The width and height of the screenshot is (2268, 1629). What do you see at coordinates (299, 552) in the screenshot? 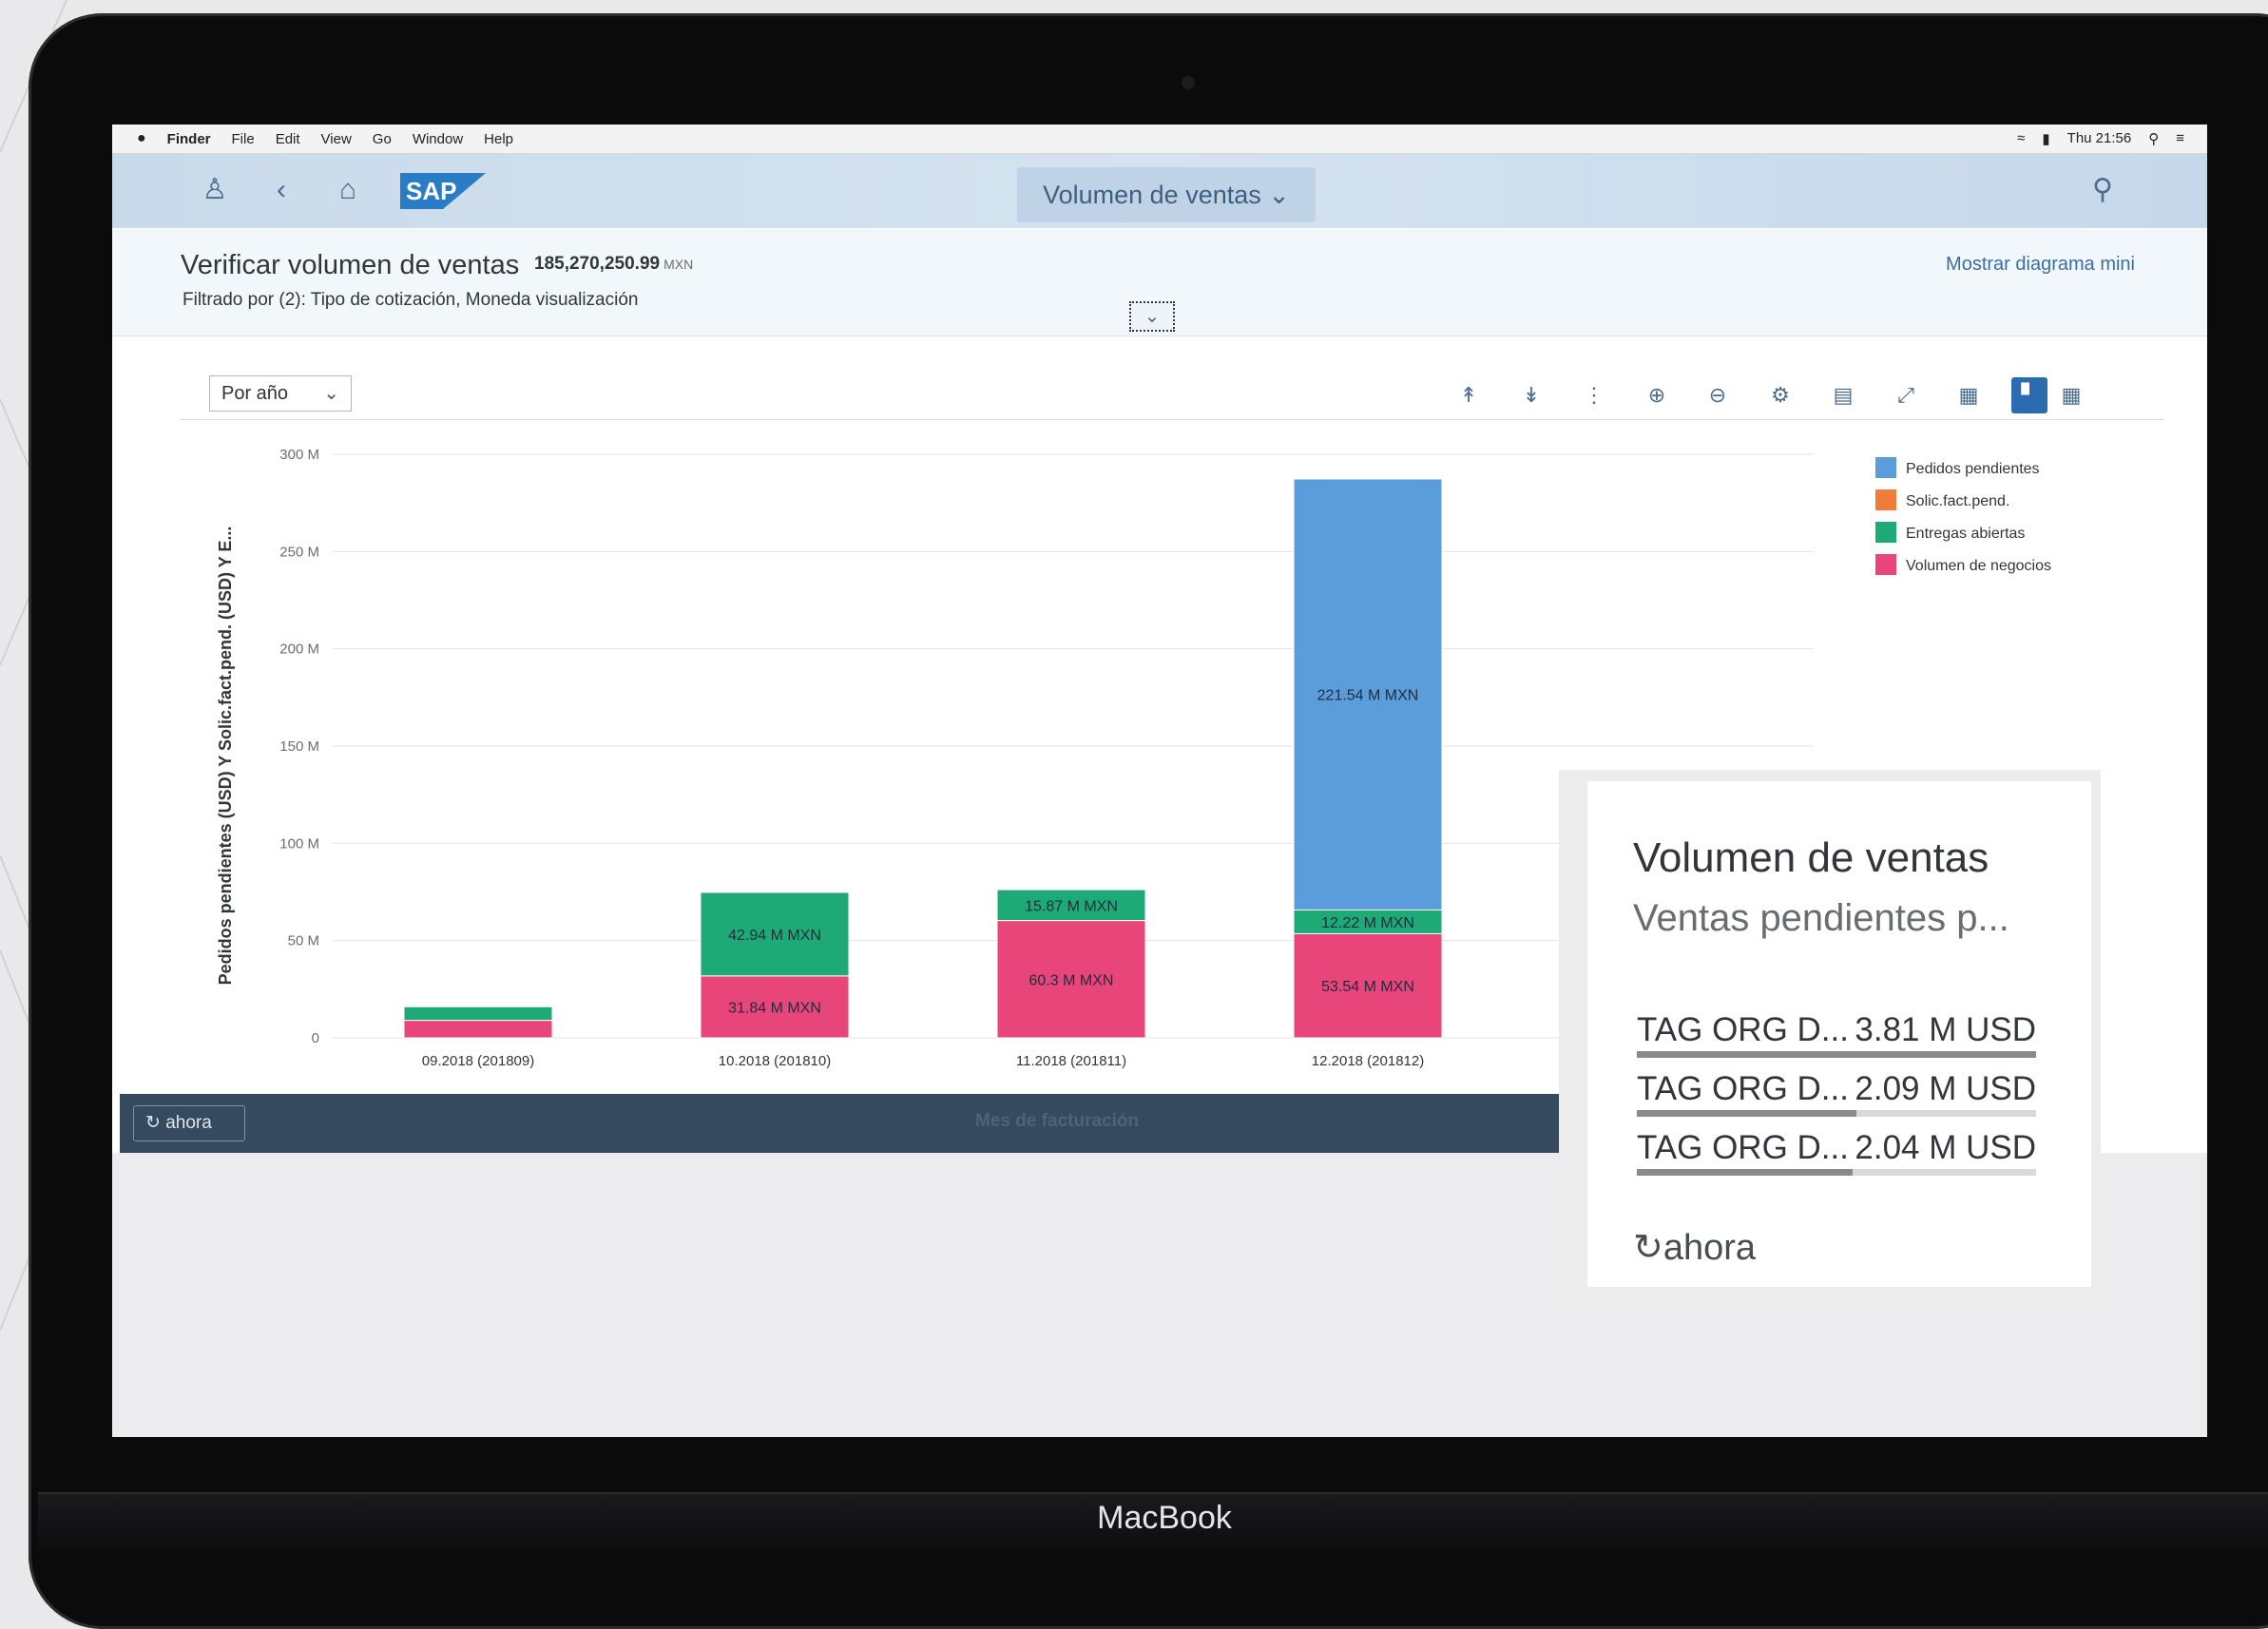
I see `y-tick-label: 250 M` at bounding box center [299, 552].